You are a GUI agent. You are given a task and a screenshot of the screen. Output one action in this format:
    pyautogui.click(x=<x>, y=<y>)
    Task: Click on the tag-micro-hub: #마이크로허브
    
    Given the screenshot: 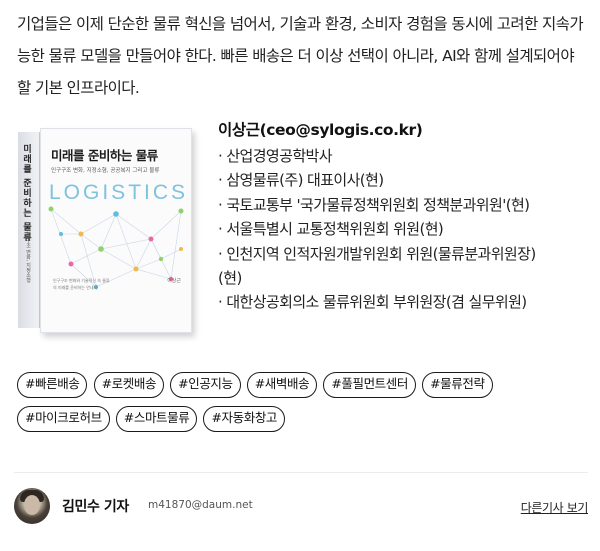 What is the action you would take?
    pyautogui.click(x=63, y=419)
    